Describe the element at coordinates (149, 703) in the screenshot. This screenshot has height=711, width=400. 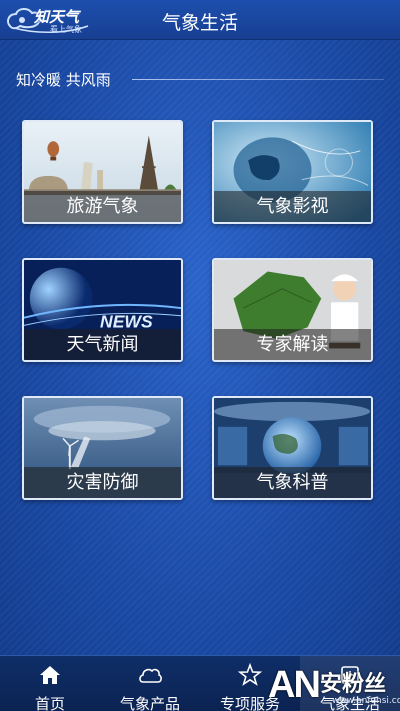
I see `nav-label: 气象产品` at that location.